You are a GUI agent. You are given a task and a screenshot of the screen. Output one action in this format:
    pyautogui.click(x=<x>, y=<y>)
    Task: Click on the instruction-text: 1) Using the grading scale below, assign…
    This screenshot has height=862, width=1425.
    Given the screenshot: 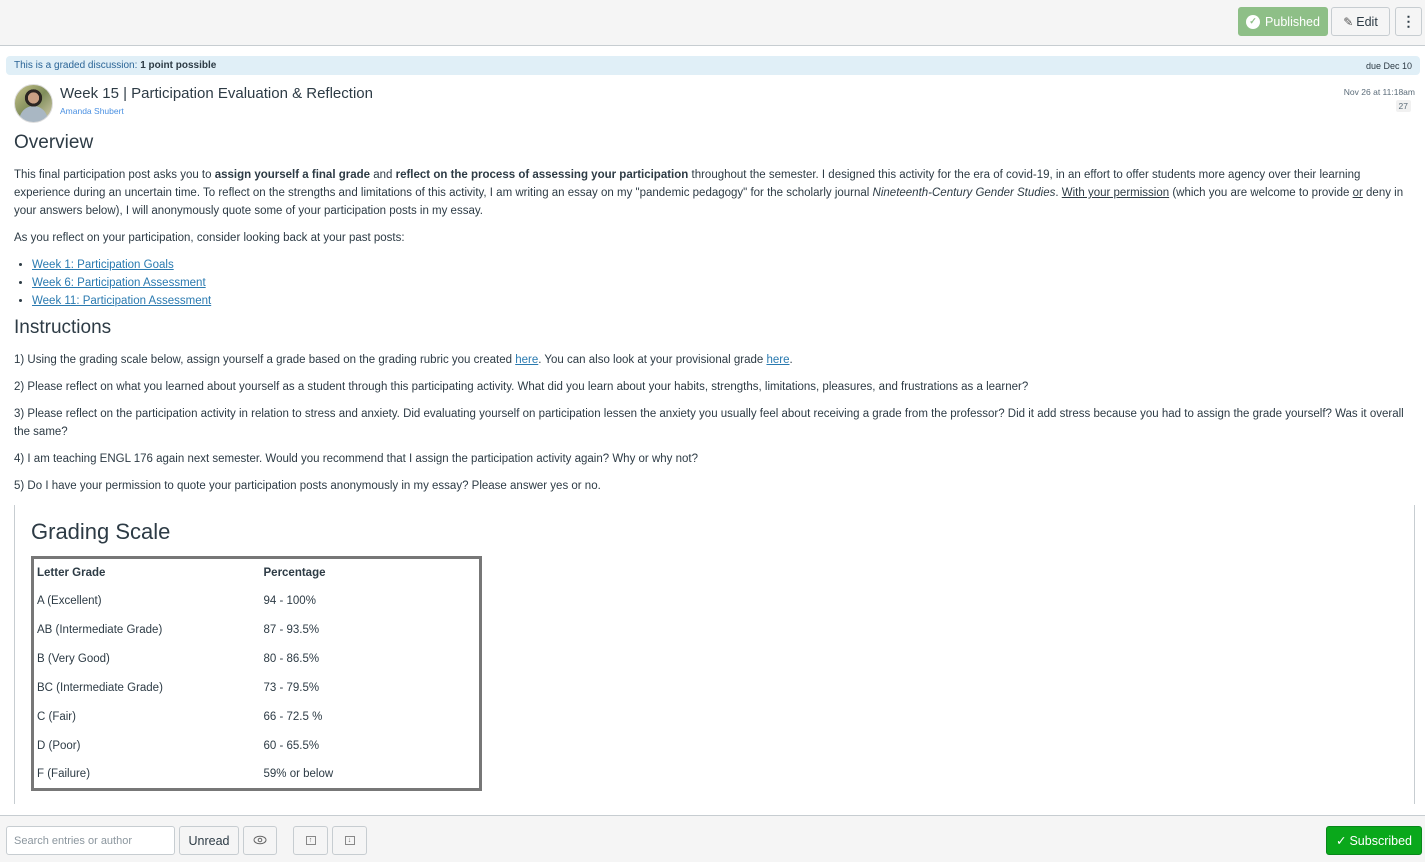 What is the action you would take?
    pyautogui.click(x=265, y=360)
    